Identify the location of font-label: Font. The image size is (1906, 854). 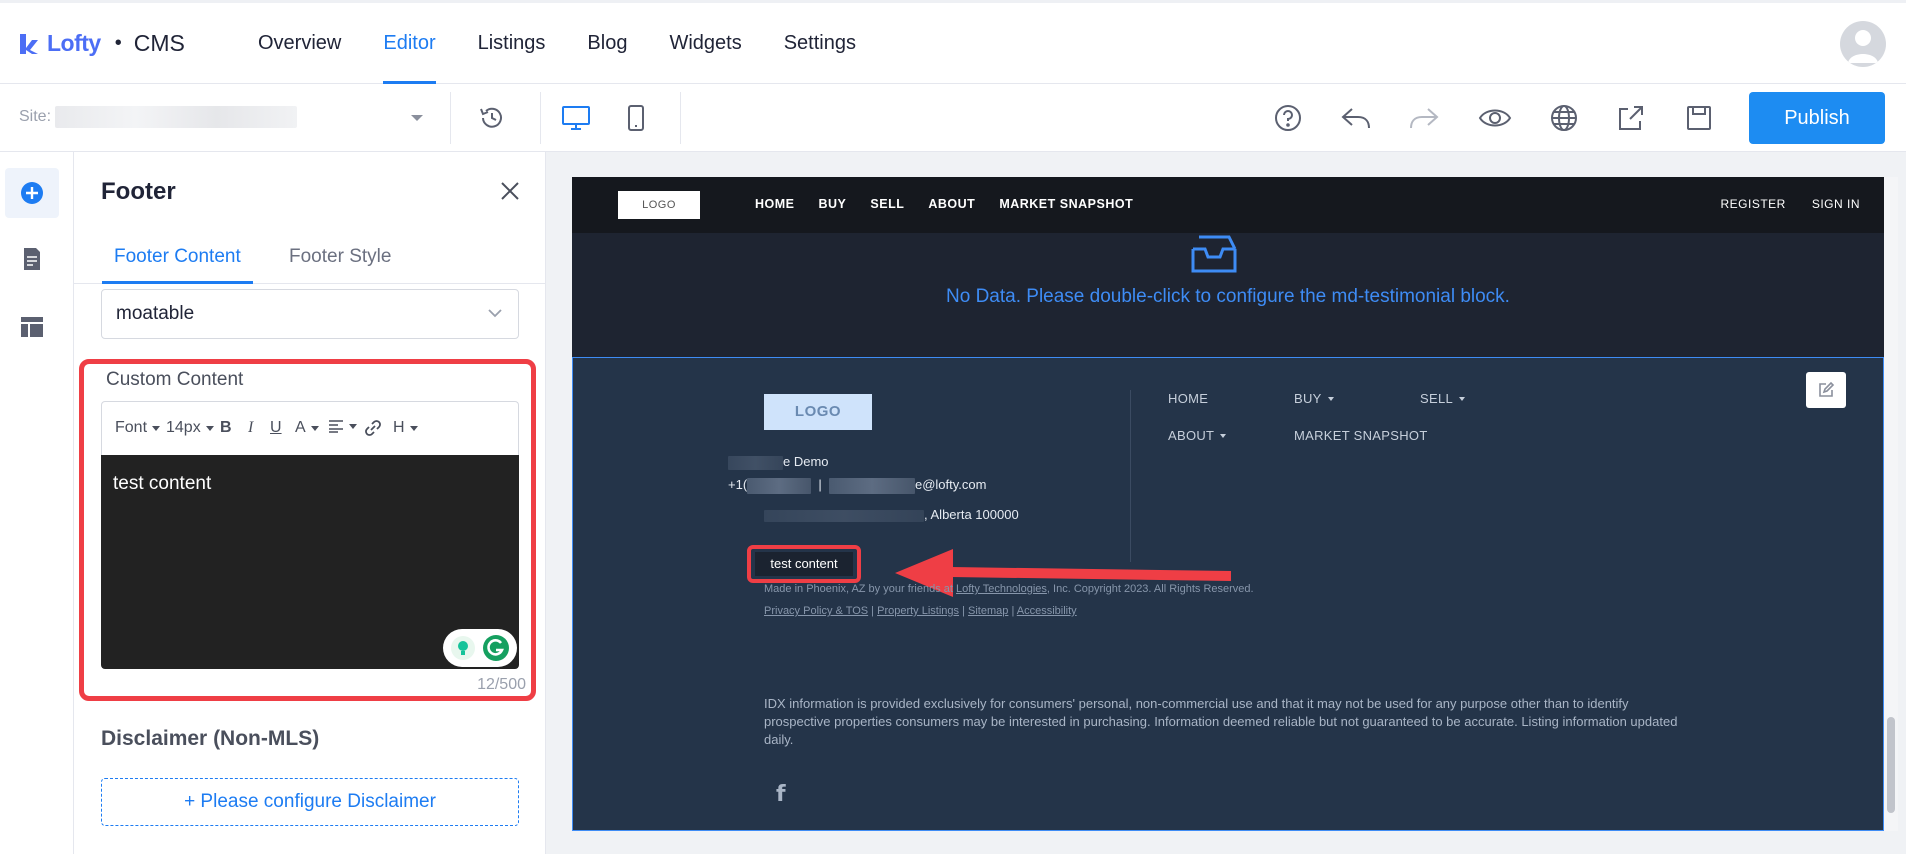
(131, 427).